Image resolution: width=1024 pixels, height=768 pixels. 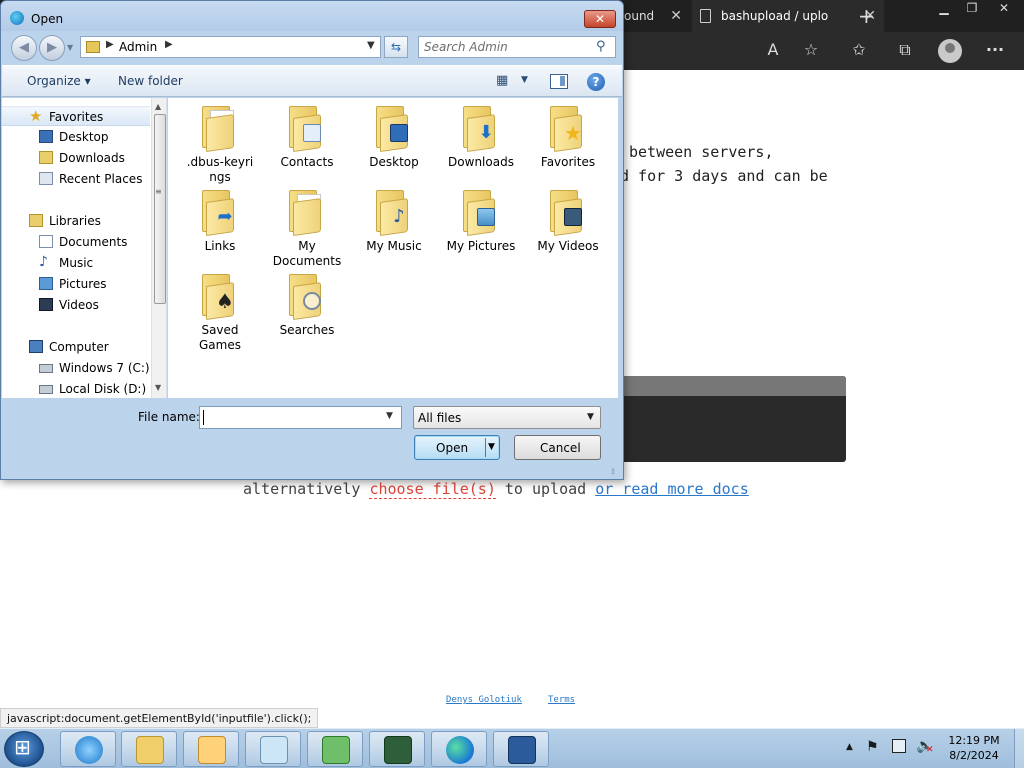 What do you see at coordinates (307, 305) in the screenshot?
I see `folder-item-searches: Searches` at bounding box center [307, 305].